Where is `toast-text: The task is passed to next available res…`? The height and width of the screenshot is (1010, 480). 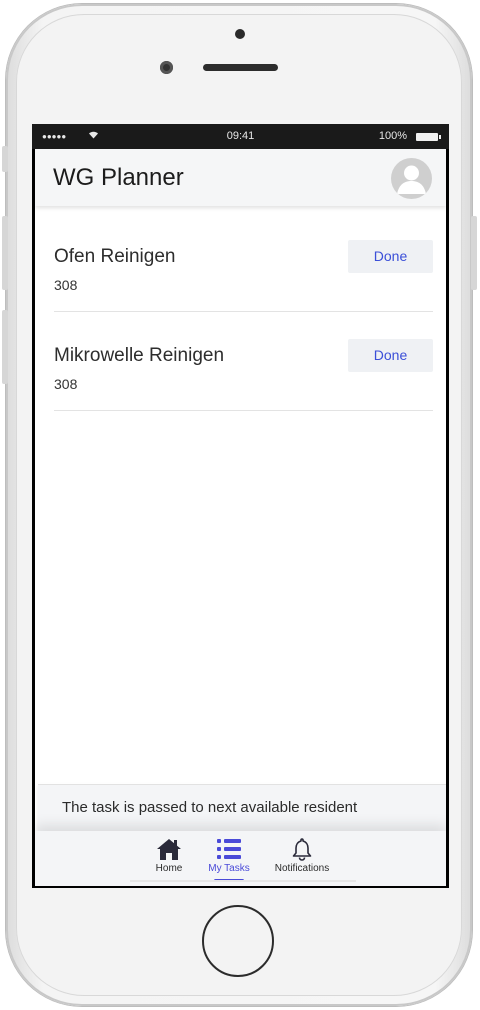 toast-text: The task is passed to next available res… is located at coordinates (210, 807).